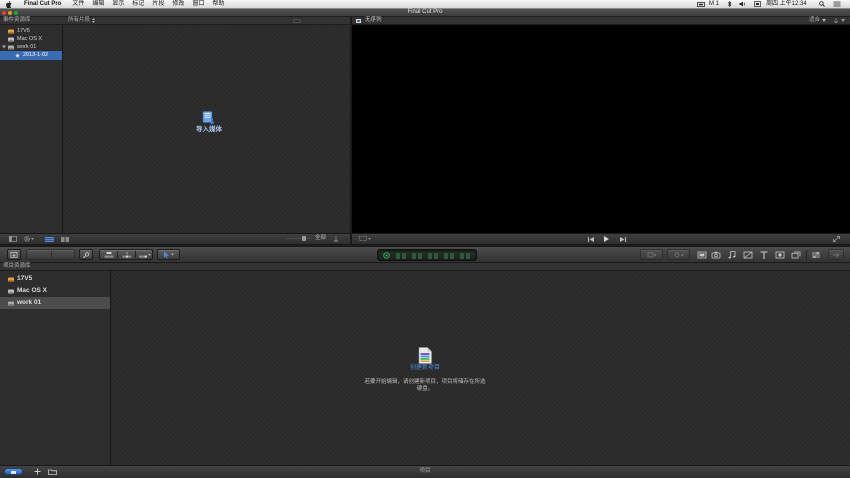 The image size is (850, 478). What do you see at coordinates (218, 4) in the screenshot?
I see `menu-help: 帮助` at bounding box center [218, 4].